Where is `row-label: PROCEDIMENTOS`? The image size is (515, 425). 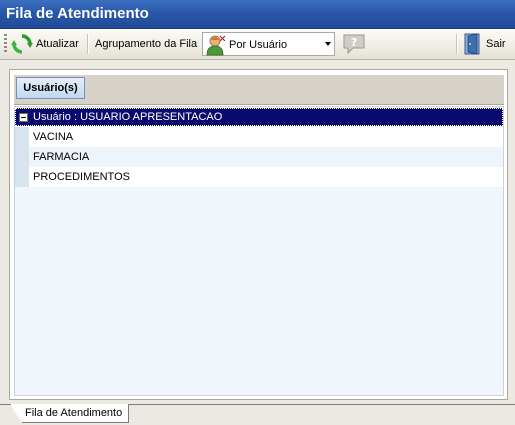 row-label: PROCEDIMENTOS is located at coordinates (81, 177).